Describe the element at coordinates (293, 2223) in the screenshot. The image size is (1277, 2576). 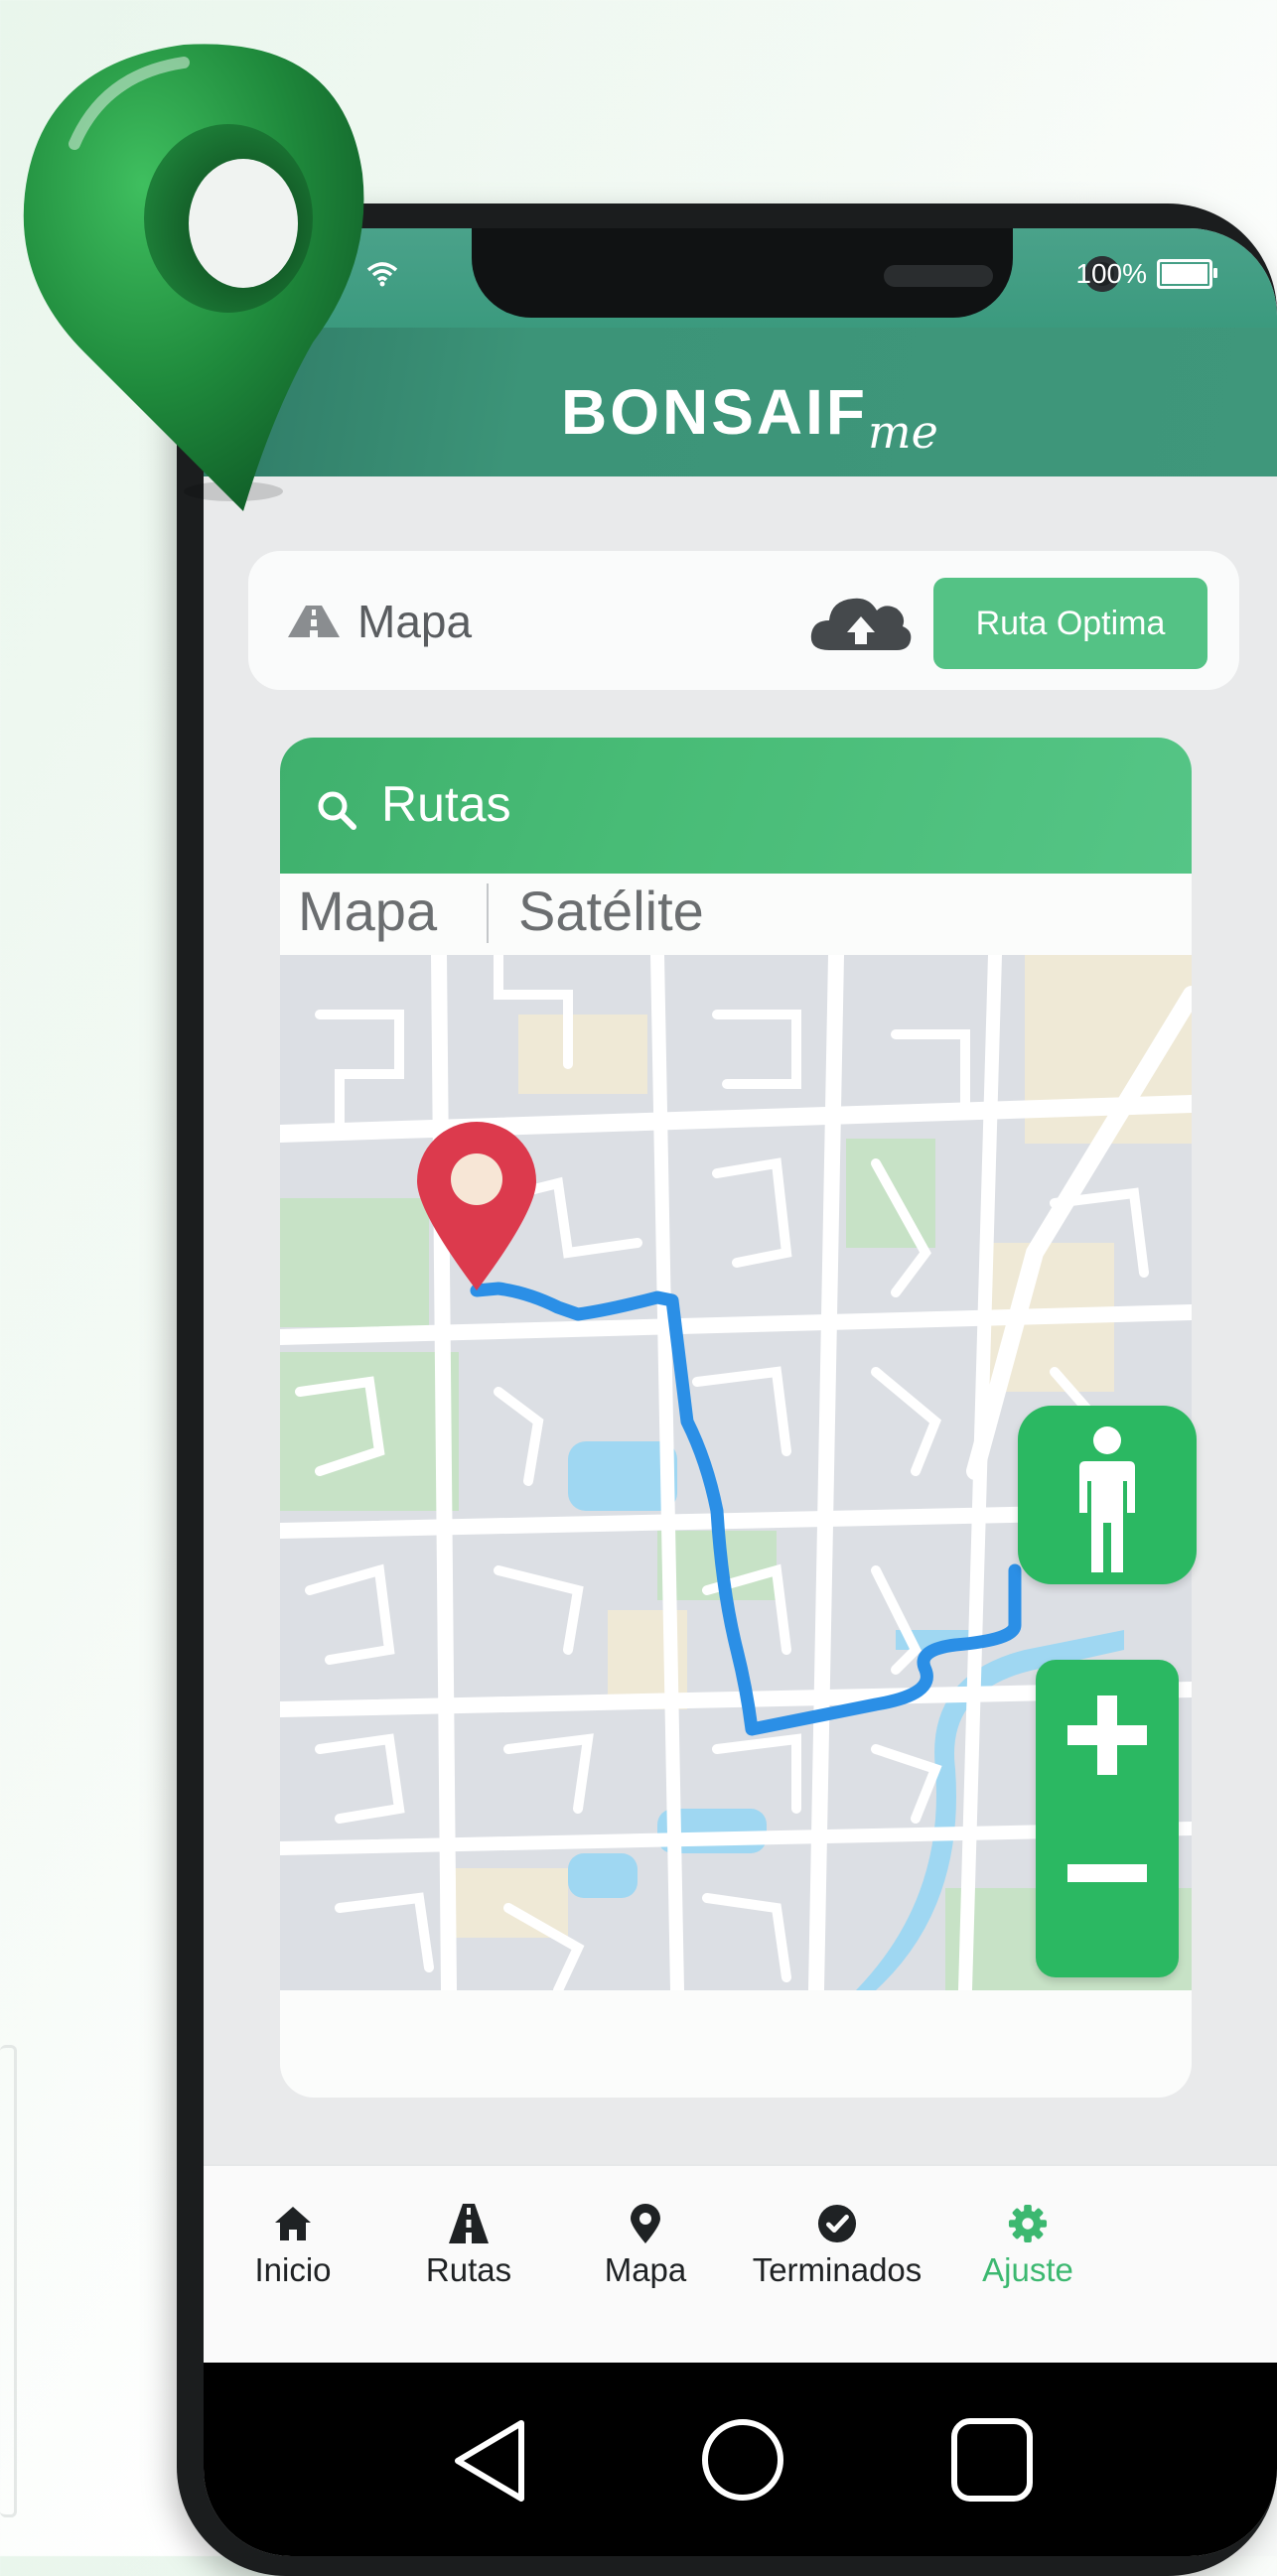
I see `home-icon` at that location.